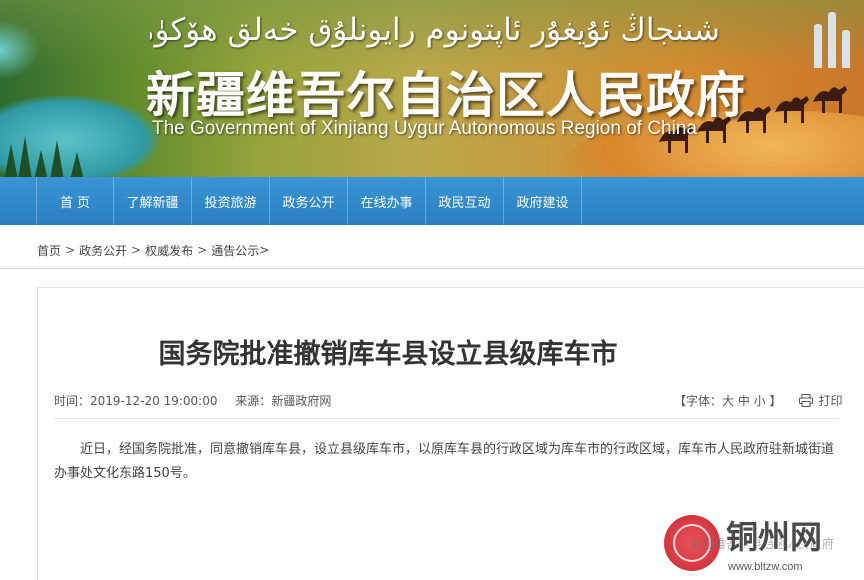  I want to click on nav-item-investment-tourism: 投资旅游, so click(231, 201).